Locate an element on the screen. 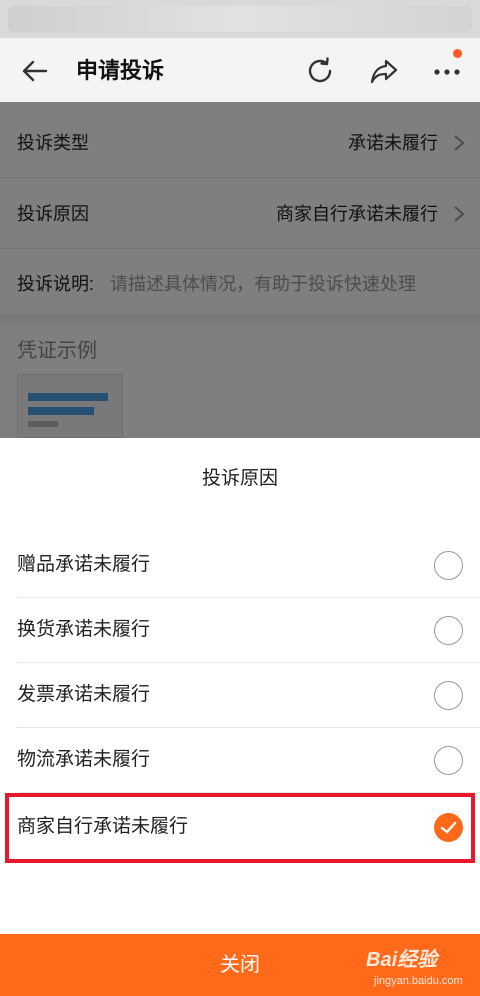 The height and width of the screenshot is (996, 480). notification-dot is located at coordinates (457, 53).